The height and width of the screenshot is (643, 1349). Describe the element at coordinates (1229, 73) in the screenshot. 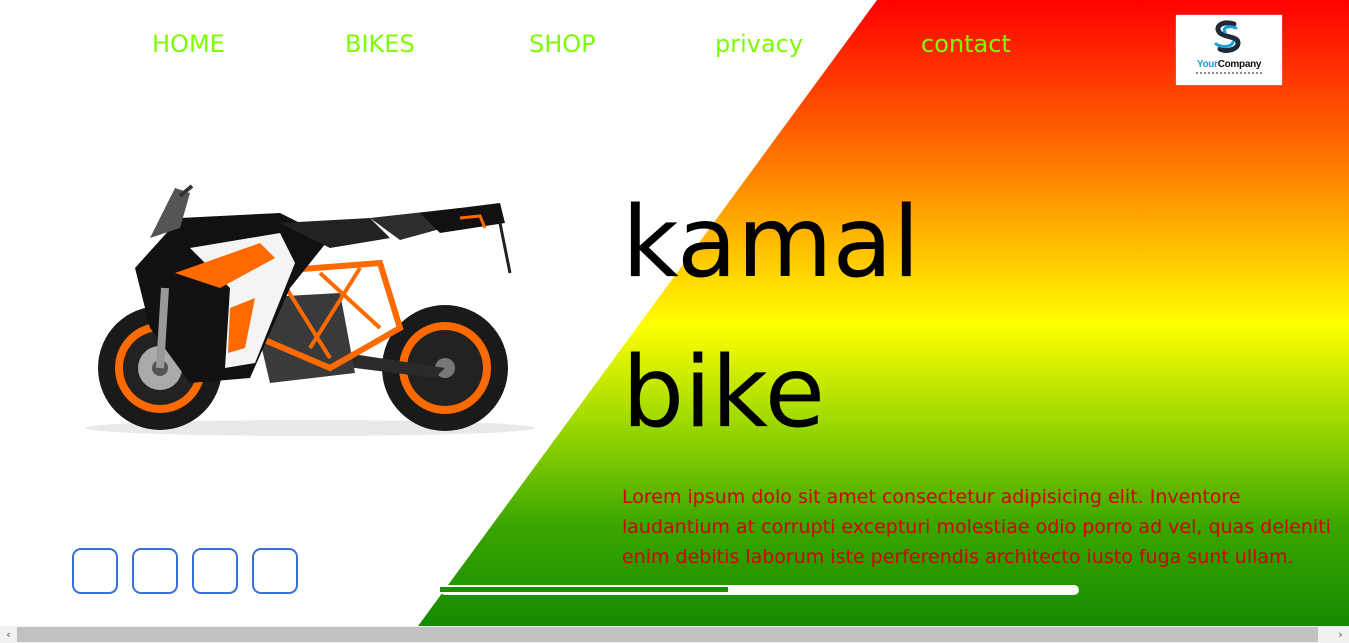

I see `logo-tagline-line` at that location.